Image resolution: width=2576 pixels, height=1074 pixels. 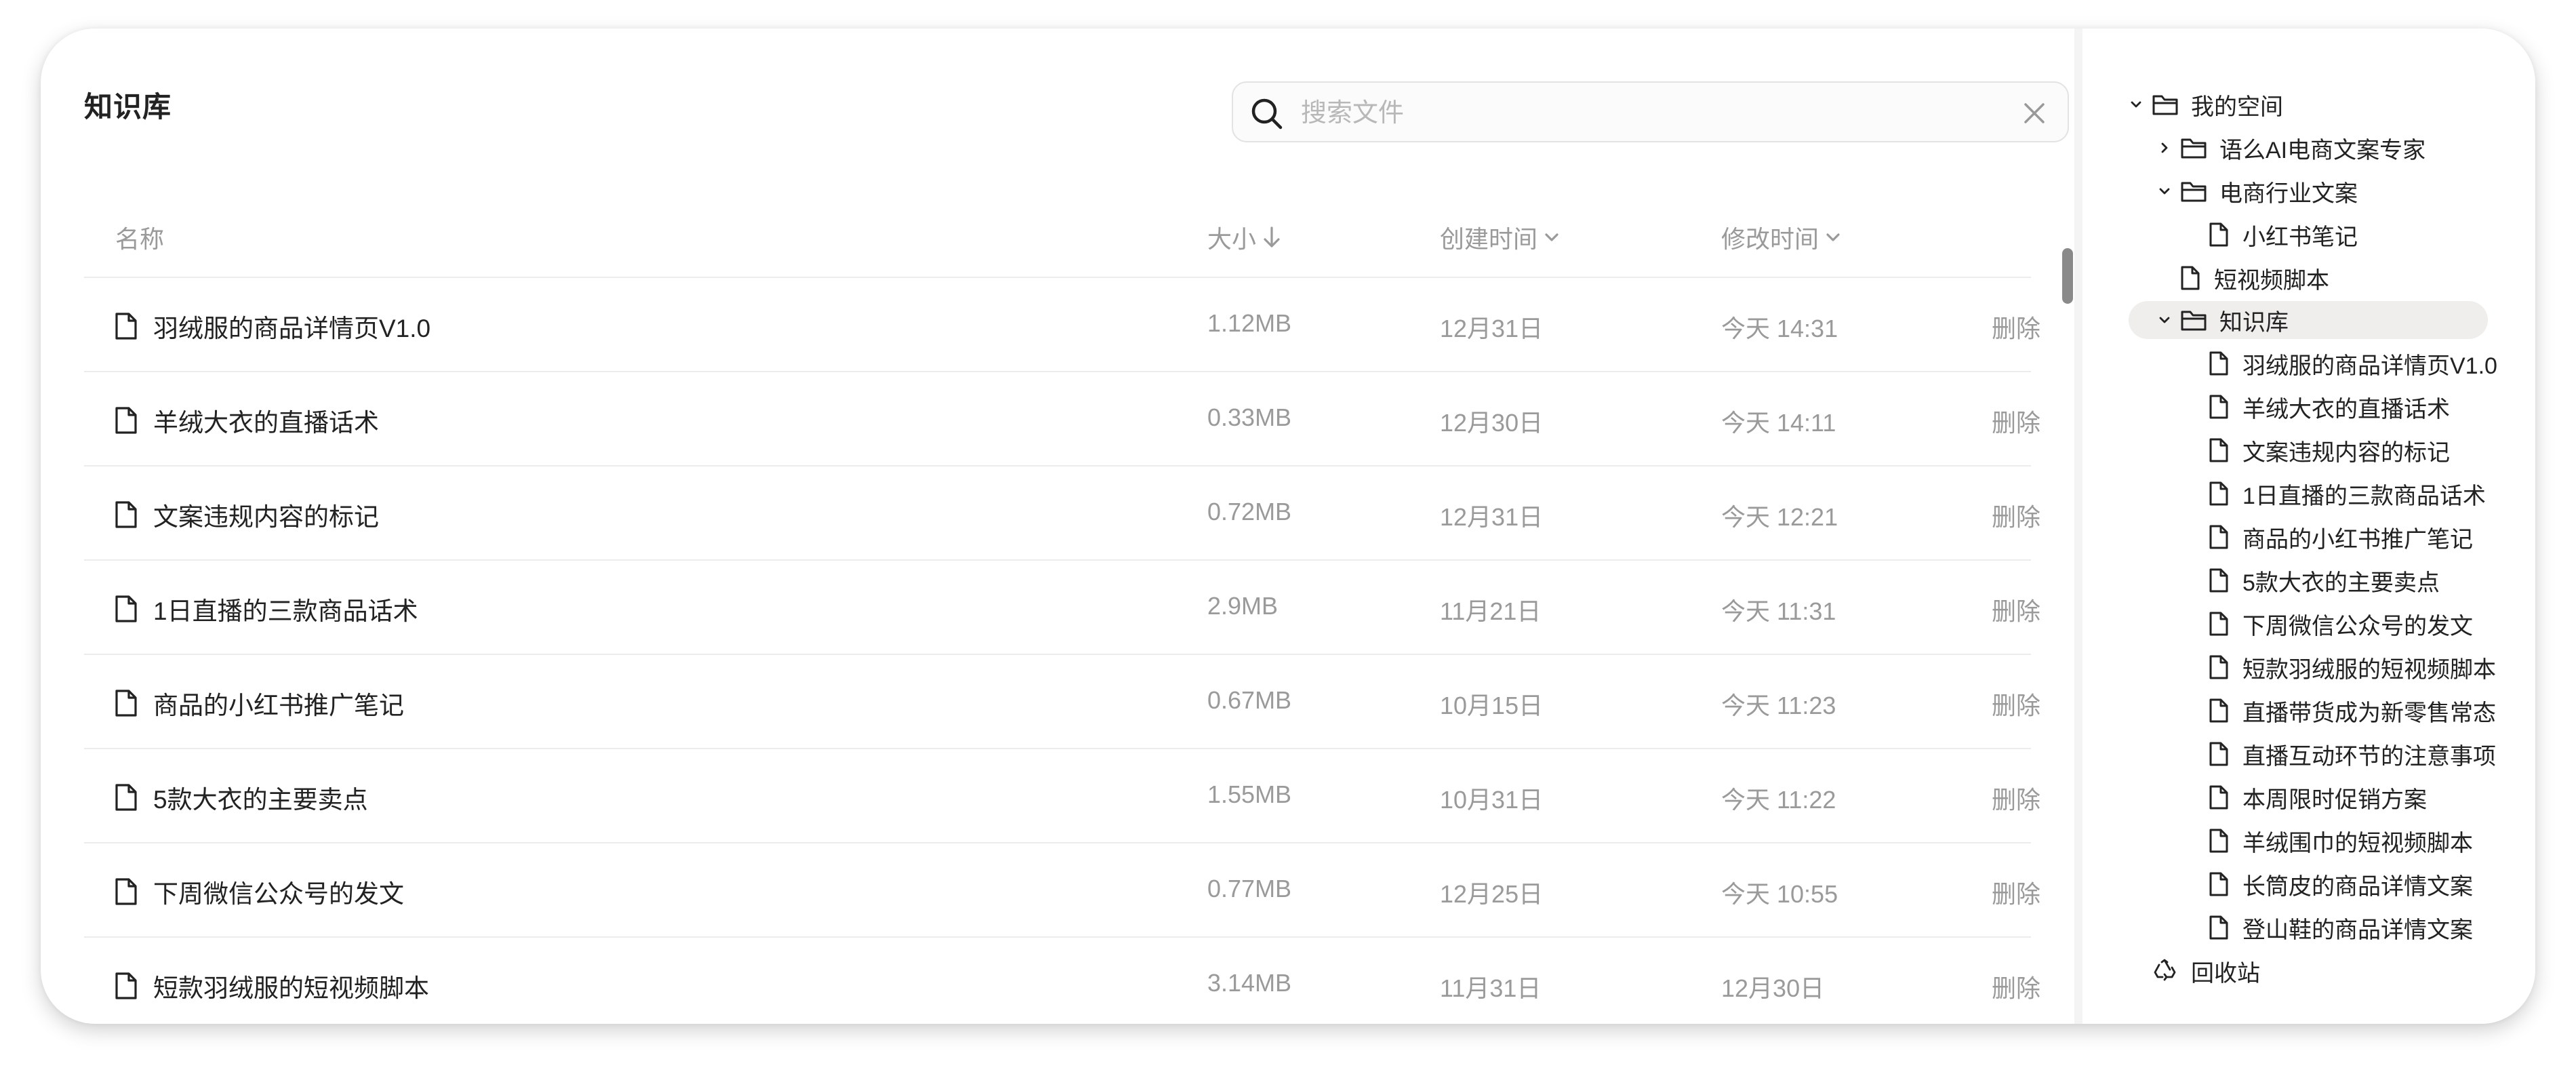 I want to click on tree-item-file: 短视频脚本, so click(x=2254, y=278).